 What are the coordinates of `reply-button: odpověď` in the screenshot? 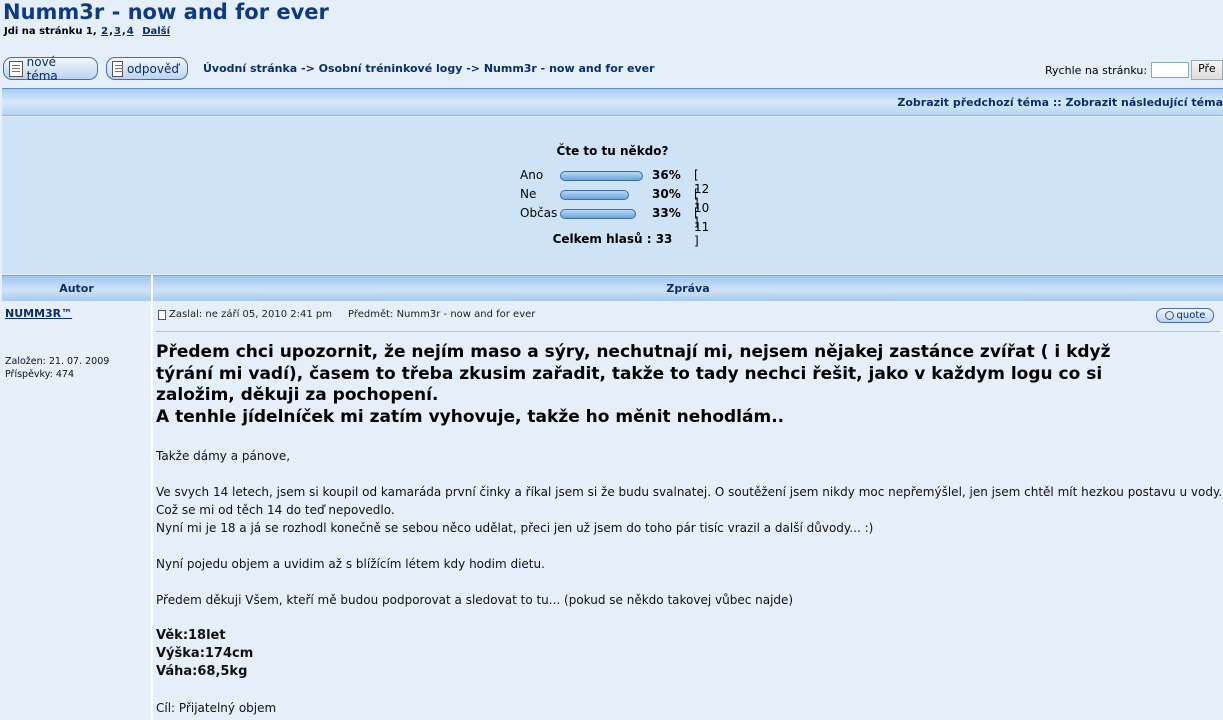 It's located at (147, 68).